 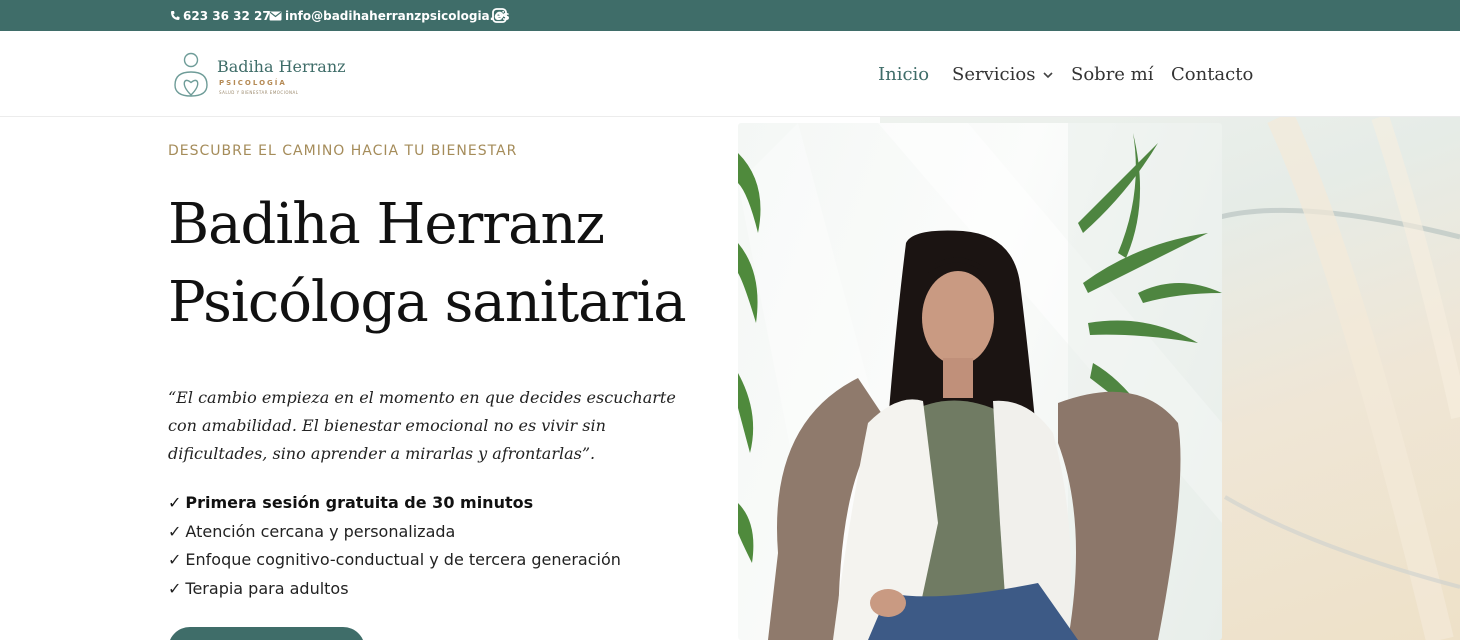 What do you see at coordinates (1048, 74) in the screenshot?
I see `chevron-down-icon` at bounding box center [1048, 74].